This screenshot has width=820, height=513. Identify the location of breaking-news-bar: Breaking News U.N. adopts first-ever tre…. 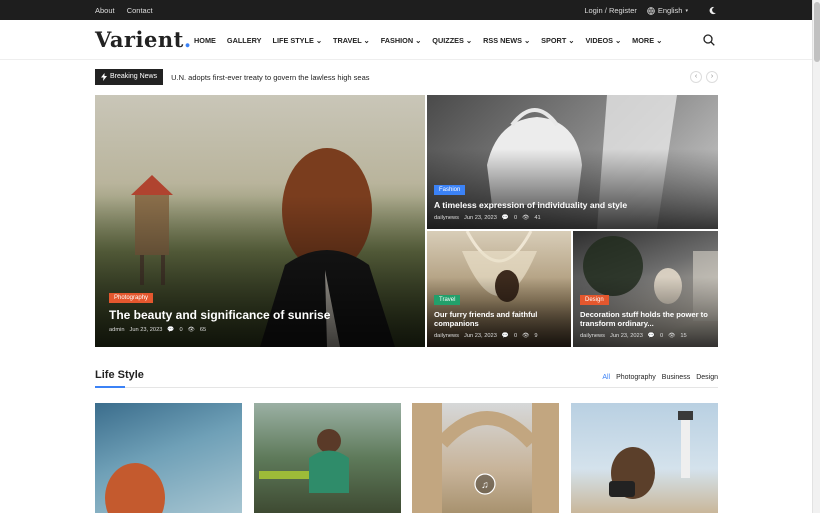
(406, 77).